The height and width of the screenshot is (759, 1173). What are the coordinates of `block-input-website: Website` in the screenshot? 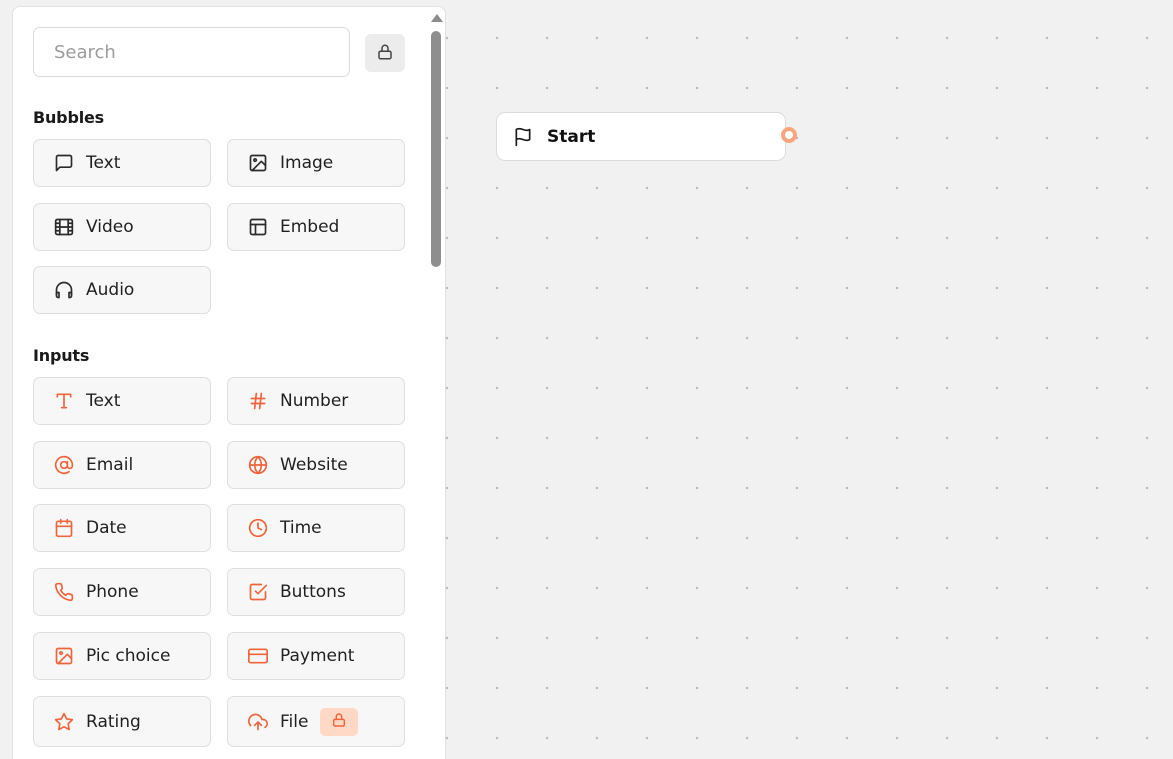 It's located at (316, 465).